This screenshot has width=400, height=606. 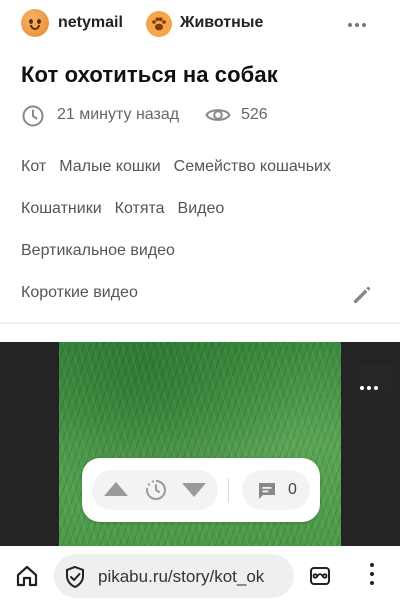 I want to click on tabs-icon, so click(x=320, y=576).